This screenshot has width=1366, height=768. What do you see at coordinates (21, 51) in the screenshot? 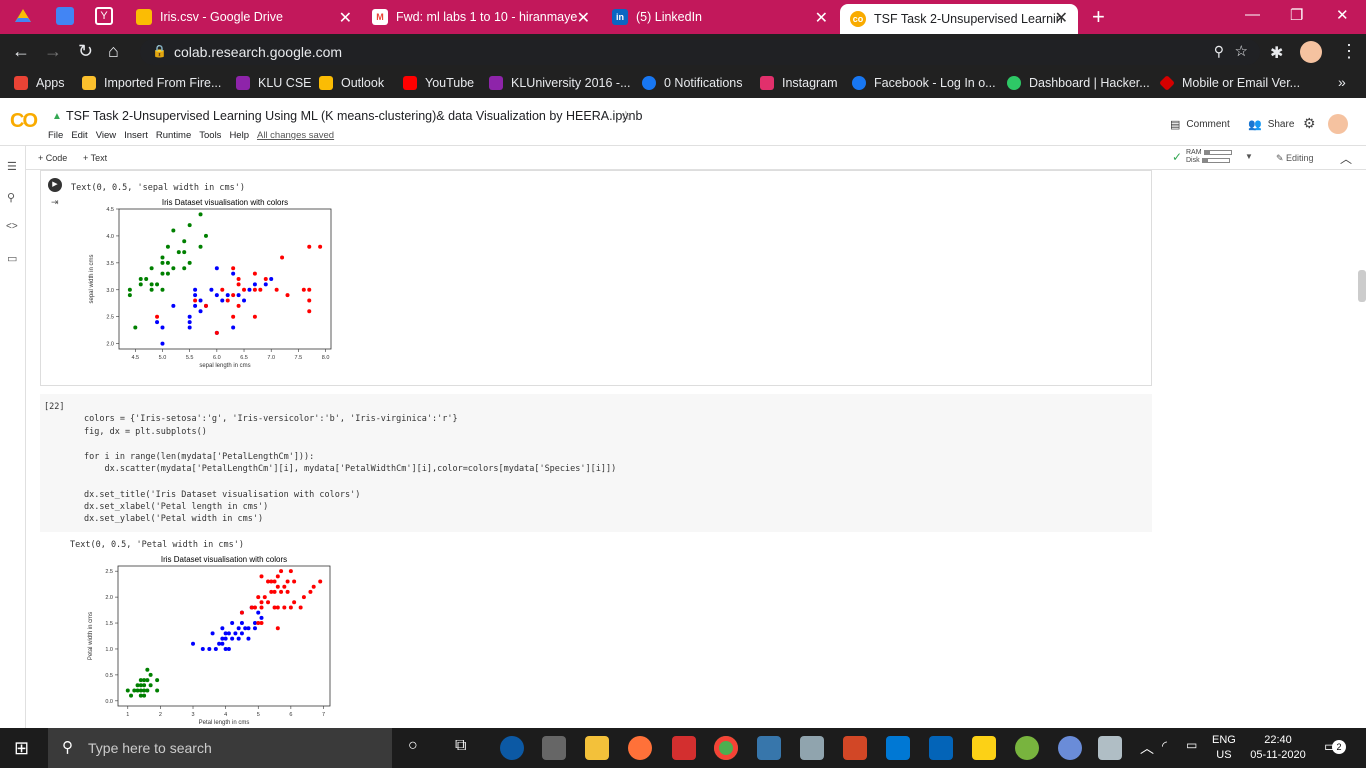
I see `back-icon: ←` at bounding box center [21, 51].